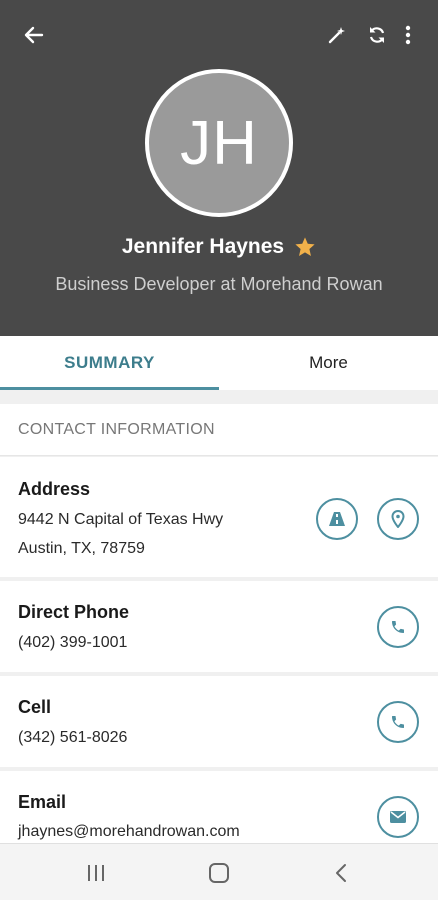 The width and height of the screenshot is (438, 900). I want to click on recent-apps-icon, so click(96, 872).